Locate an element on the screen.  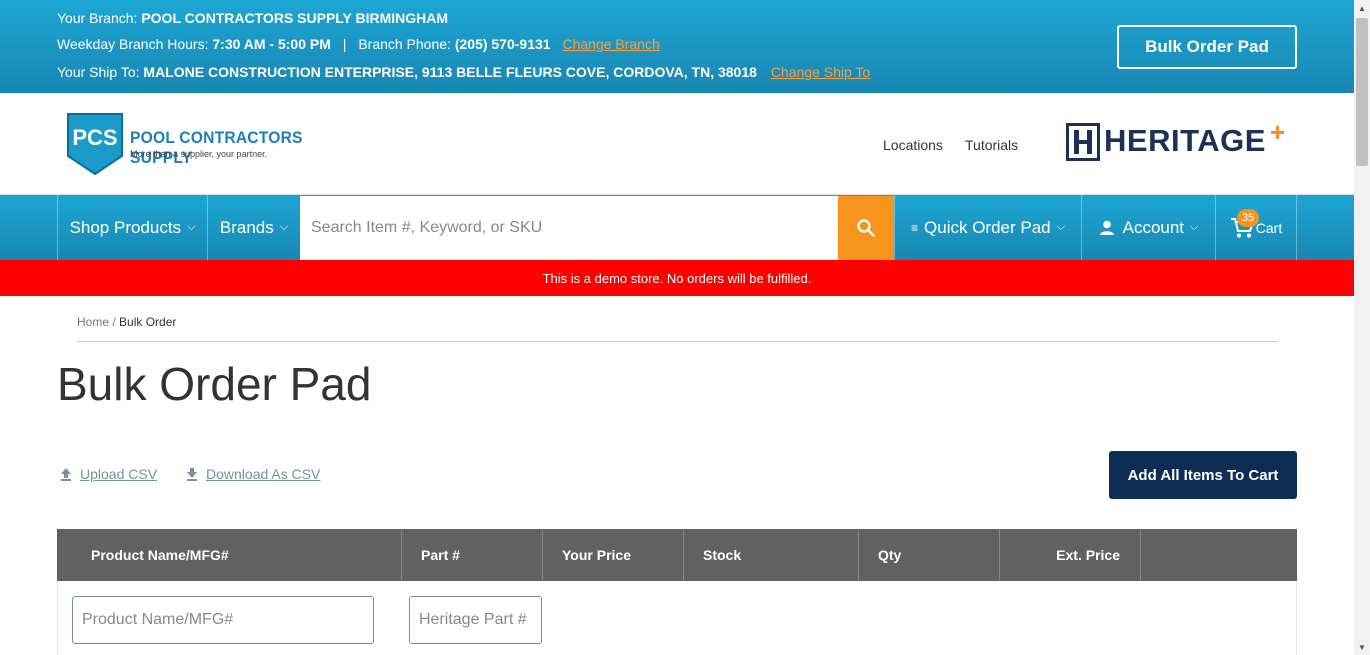
download-csv-label: Download As CSV is located at coordinates (263, 474).